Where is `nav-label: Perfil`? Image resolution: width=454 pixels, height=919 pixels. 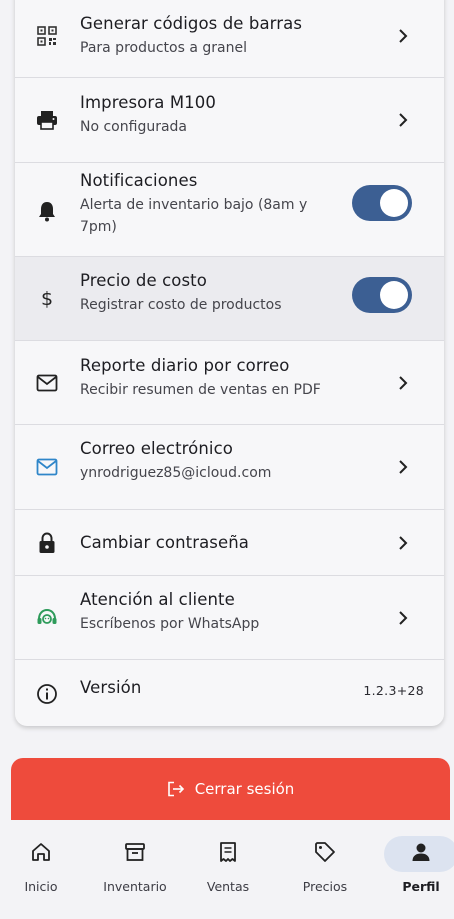
nav-label: Perfil is located at coordinates (421, 886).